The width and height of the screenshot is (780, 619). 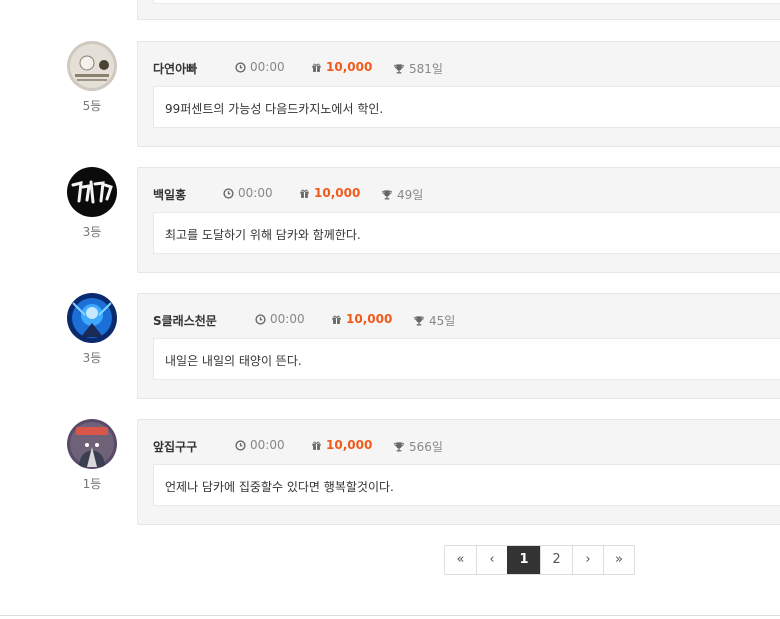 What do you see at coordinates (556, 560) in the screenshot?
I see `page-2-button: 2` at bounding box center [556, 560].